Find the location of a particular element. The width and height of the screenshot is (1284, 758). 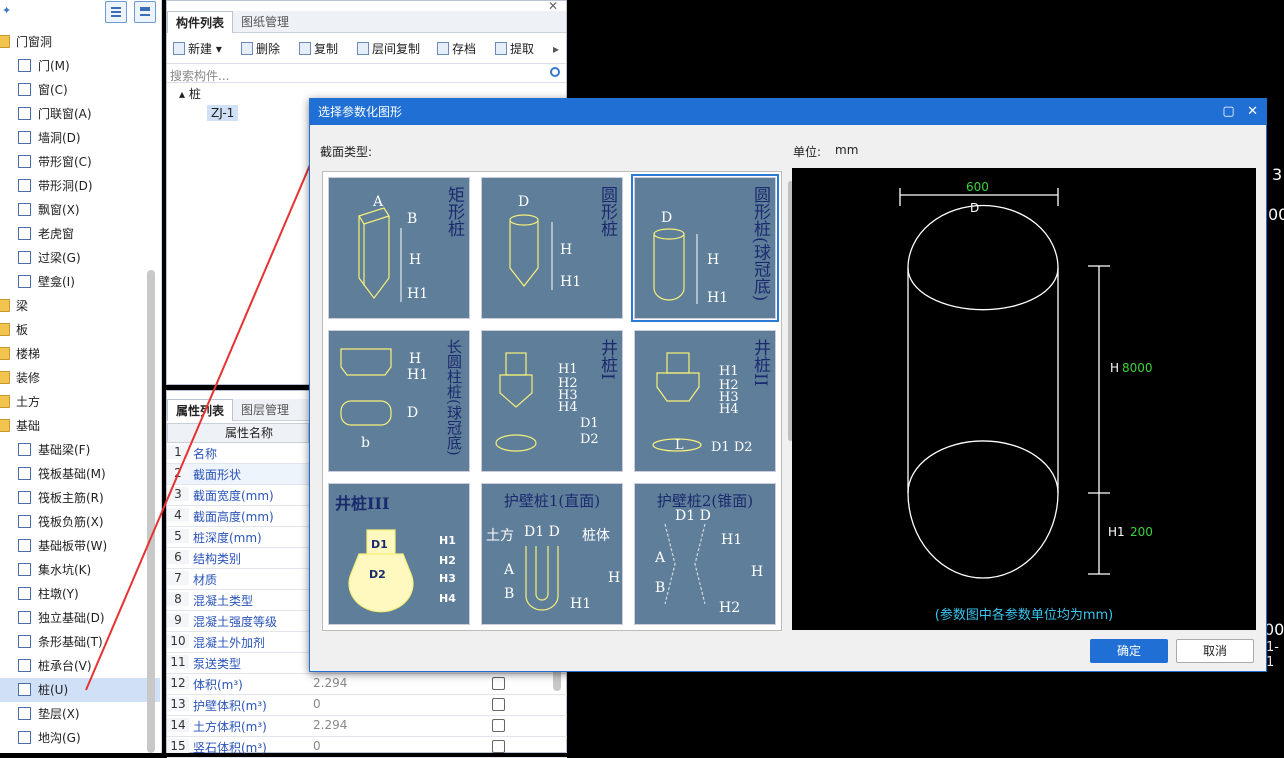

preview-drawing is located at coordinates (1004, 383).